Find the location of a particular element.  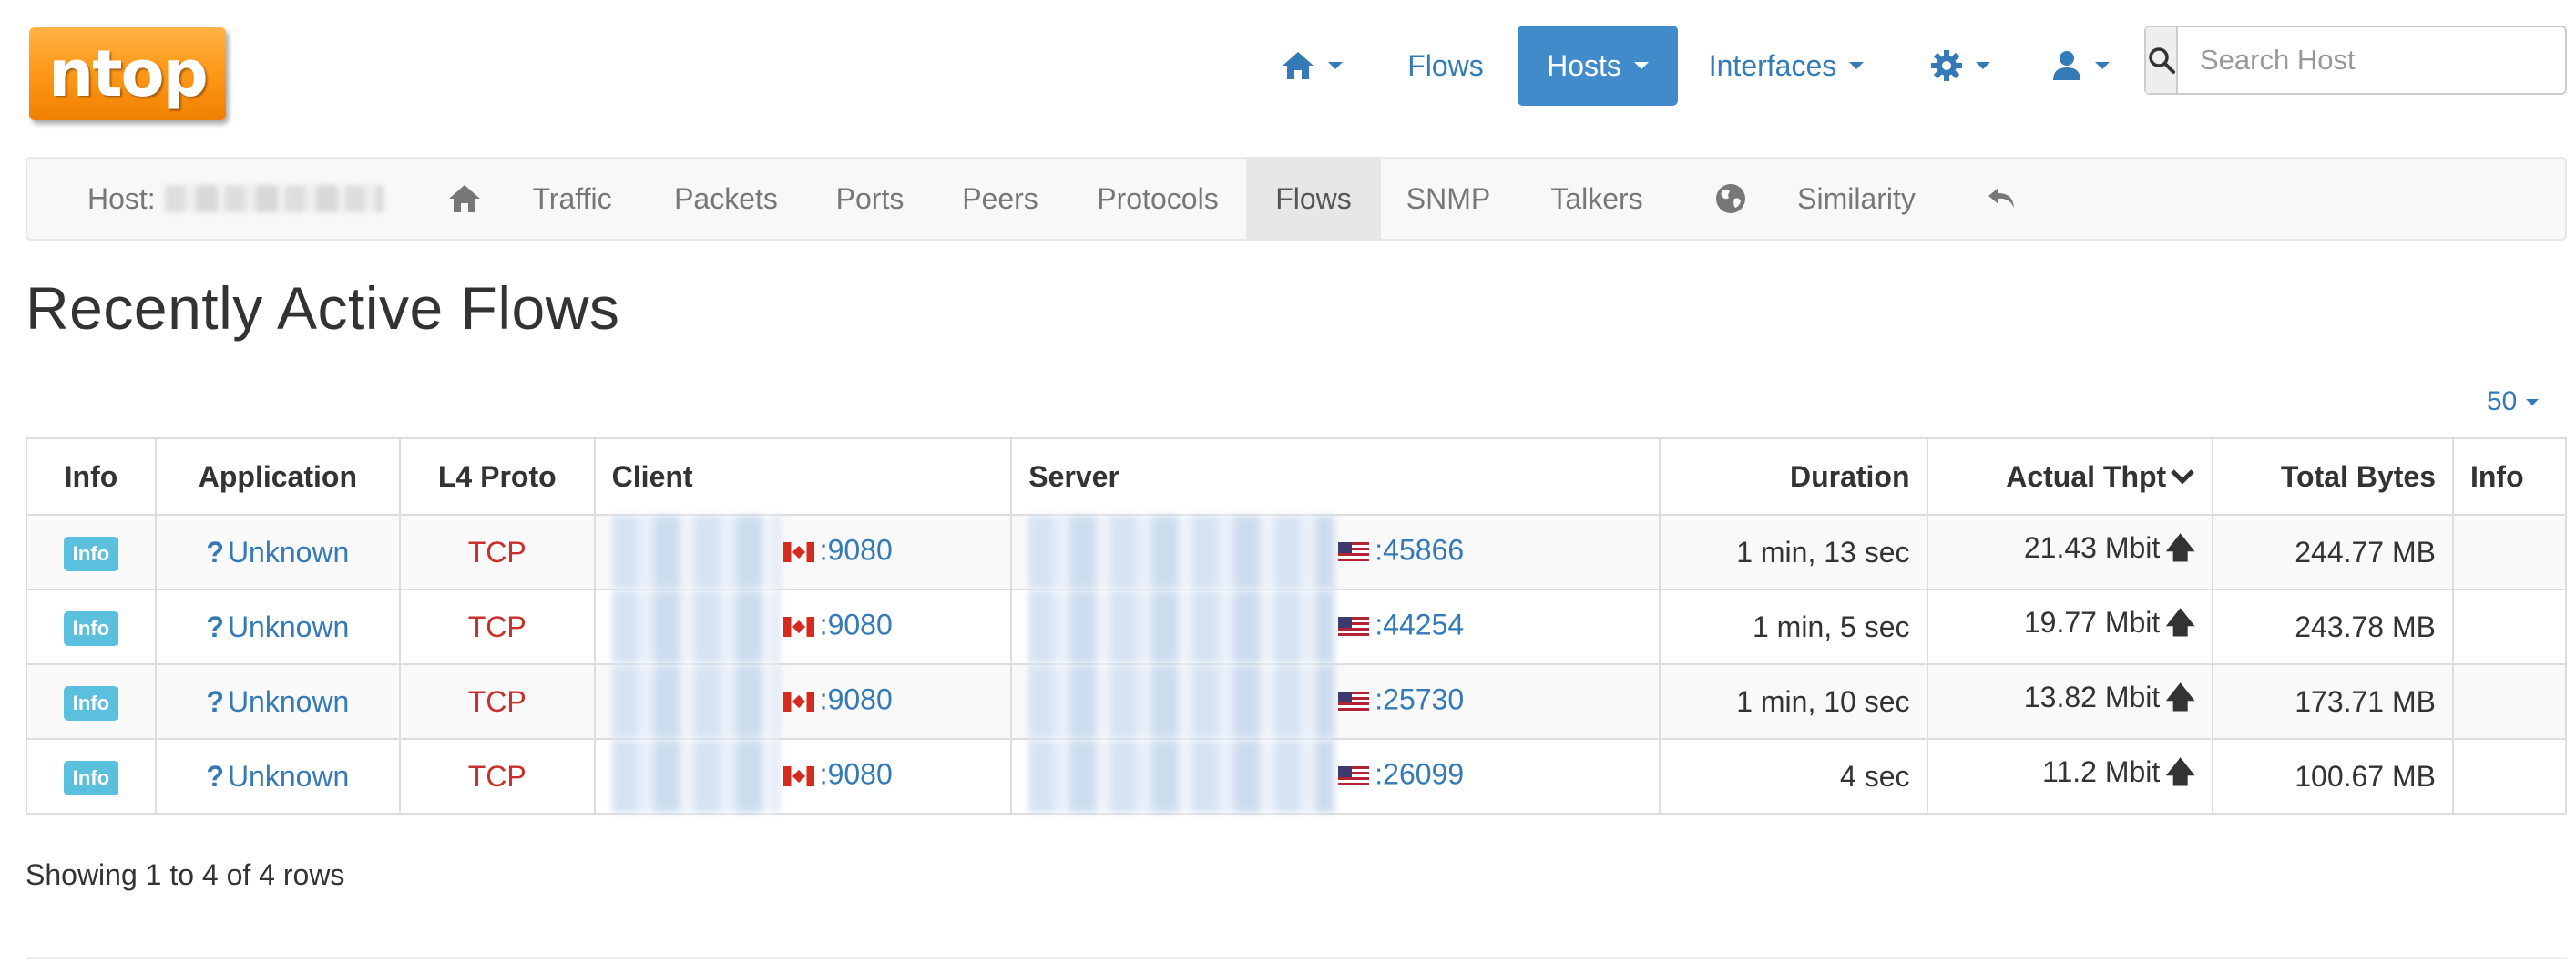

server-port-link: :44254 is located at coordinates (1419, 625).